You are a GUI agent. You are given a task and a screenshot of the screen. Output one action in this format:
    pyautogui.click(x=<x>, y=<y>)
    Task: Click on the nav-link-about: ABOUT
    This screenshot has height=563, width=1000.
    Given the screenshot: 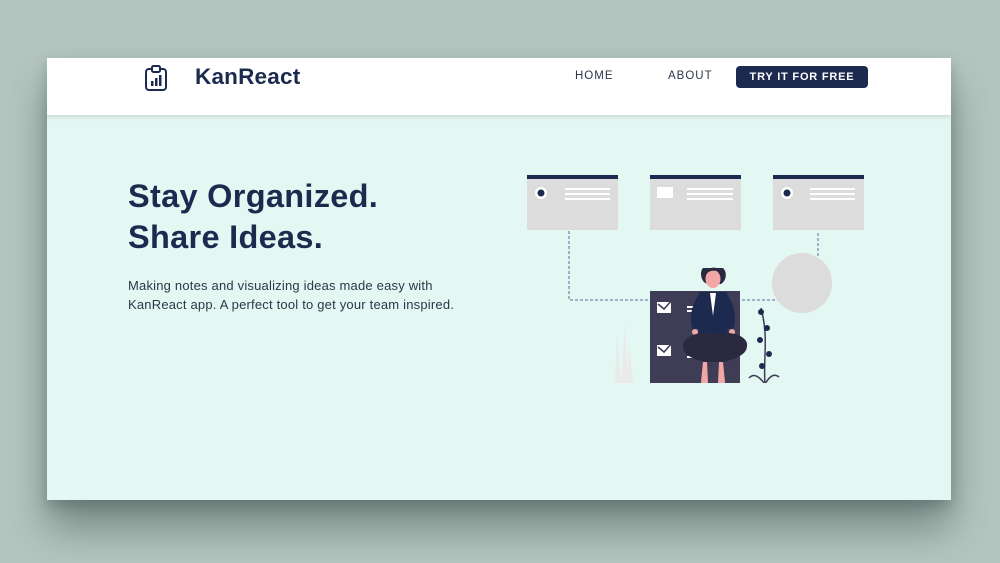 What is the action you would take?
    pyautogui.click(x=690, y=76)
    